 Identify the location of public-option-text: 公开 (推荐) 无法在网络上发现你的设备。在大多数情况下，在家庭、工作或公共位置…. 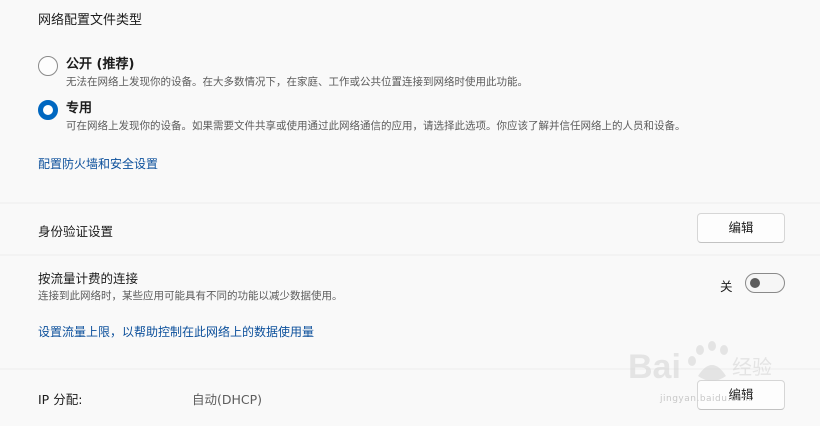
(297, 72).